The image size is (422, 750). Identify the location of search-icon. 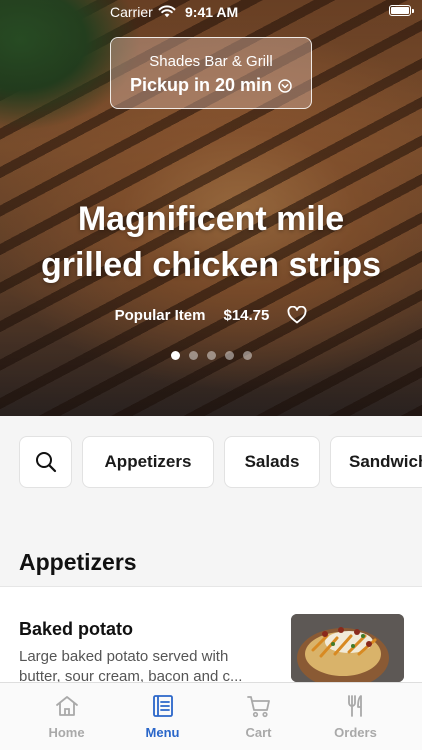
(45, 462).